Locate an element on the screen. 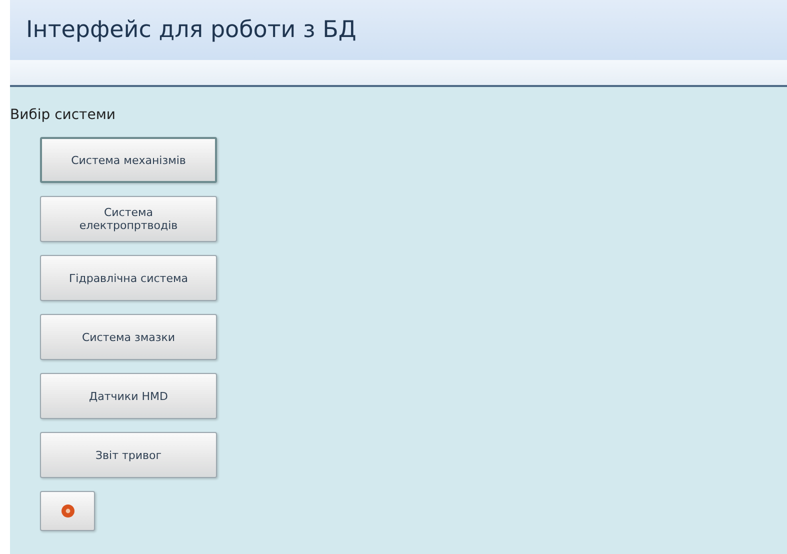 The width and height of the screenshot is (787, 554). close-button is located at coordinates (67, 511).